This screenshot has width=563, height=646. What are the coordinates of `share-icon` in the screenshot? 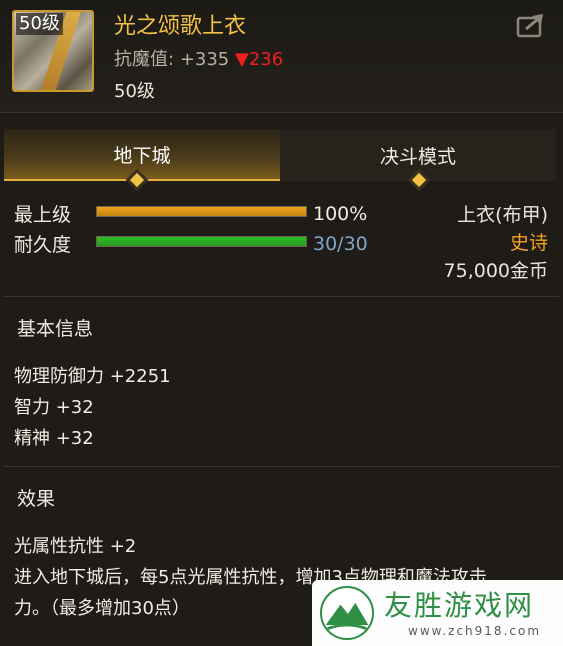 It's located at (532, 25).